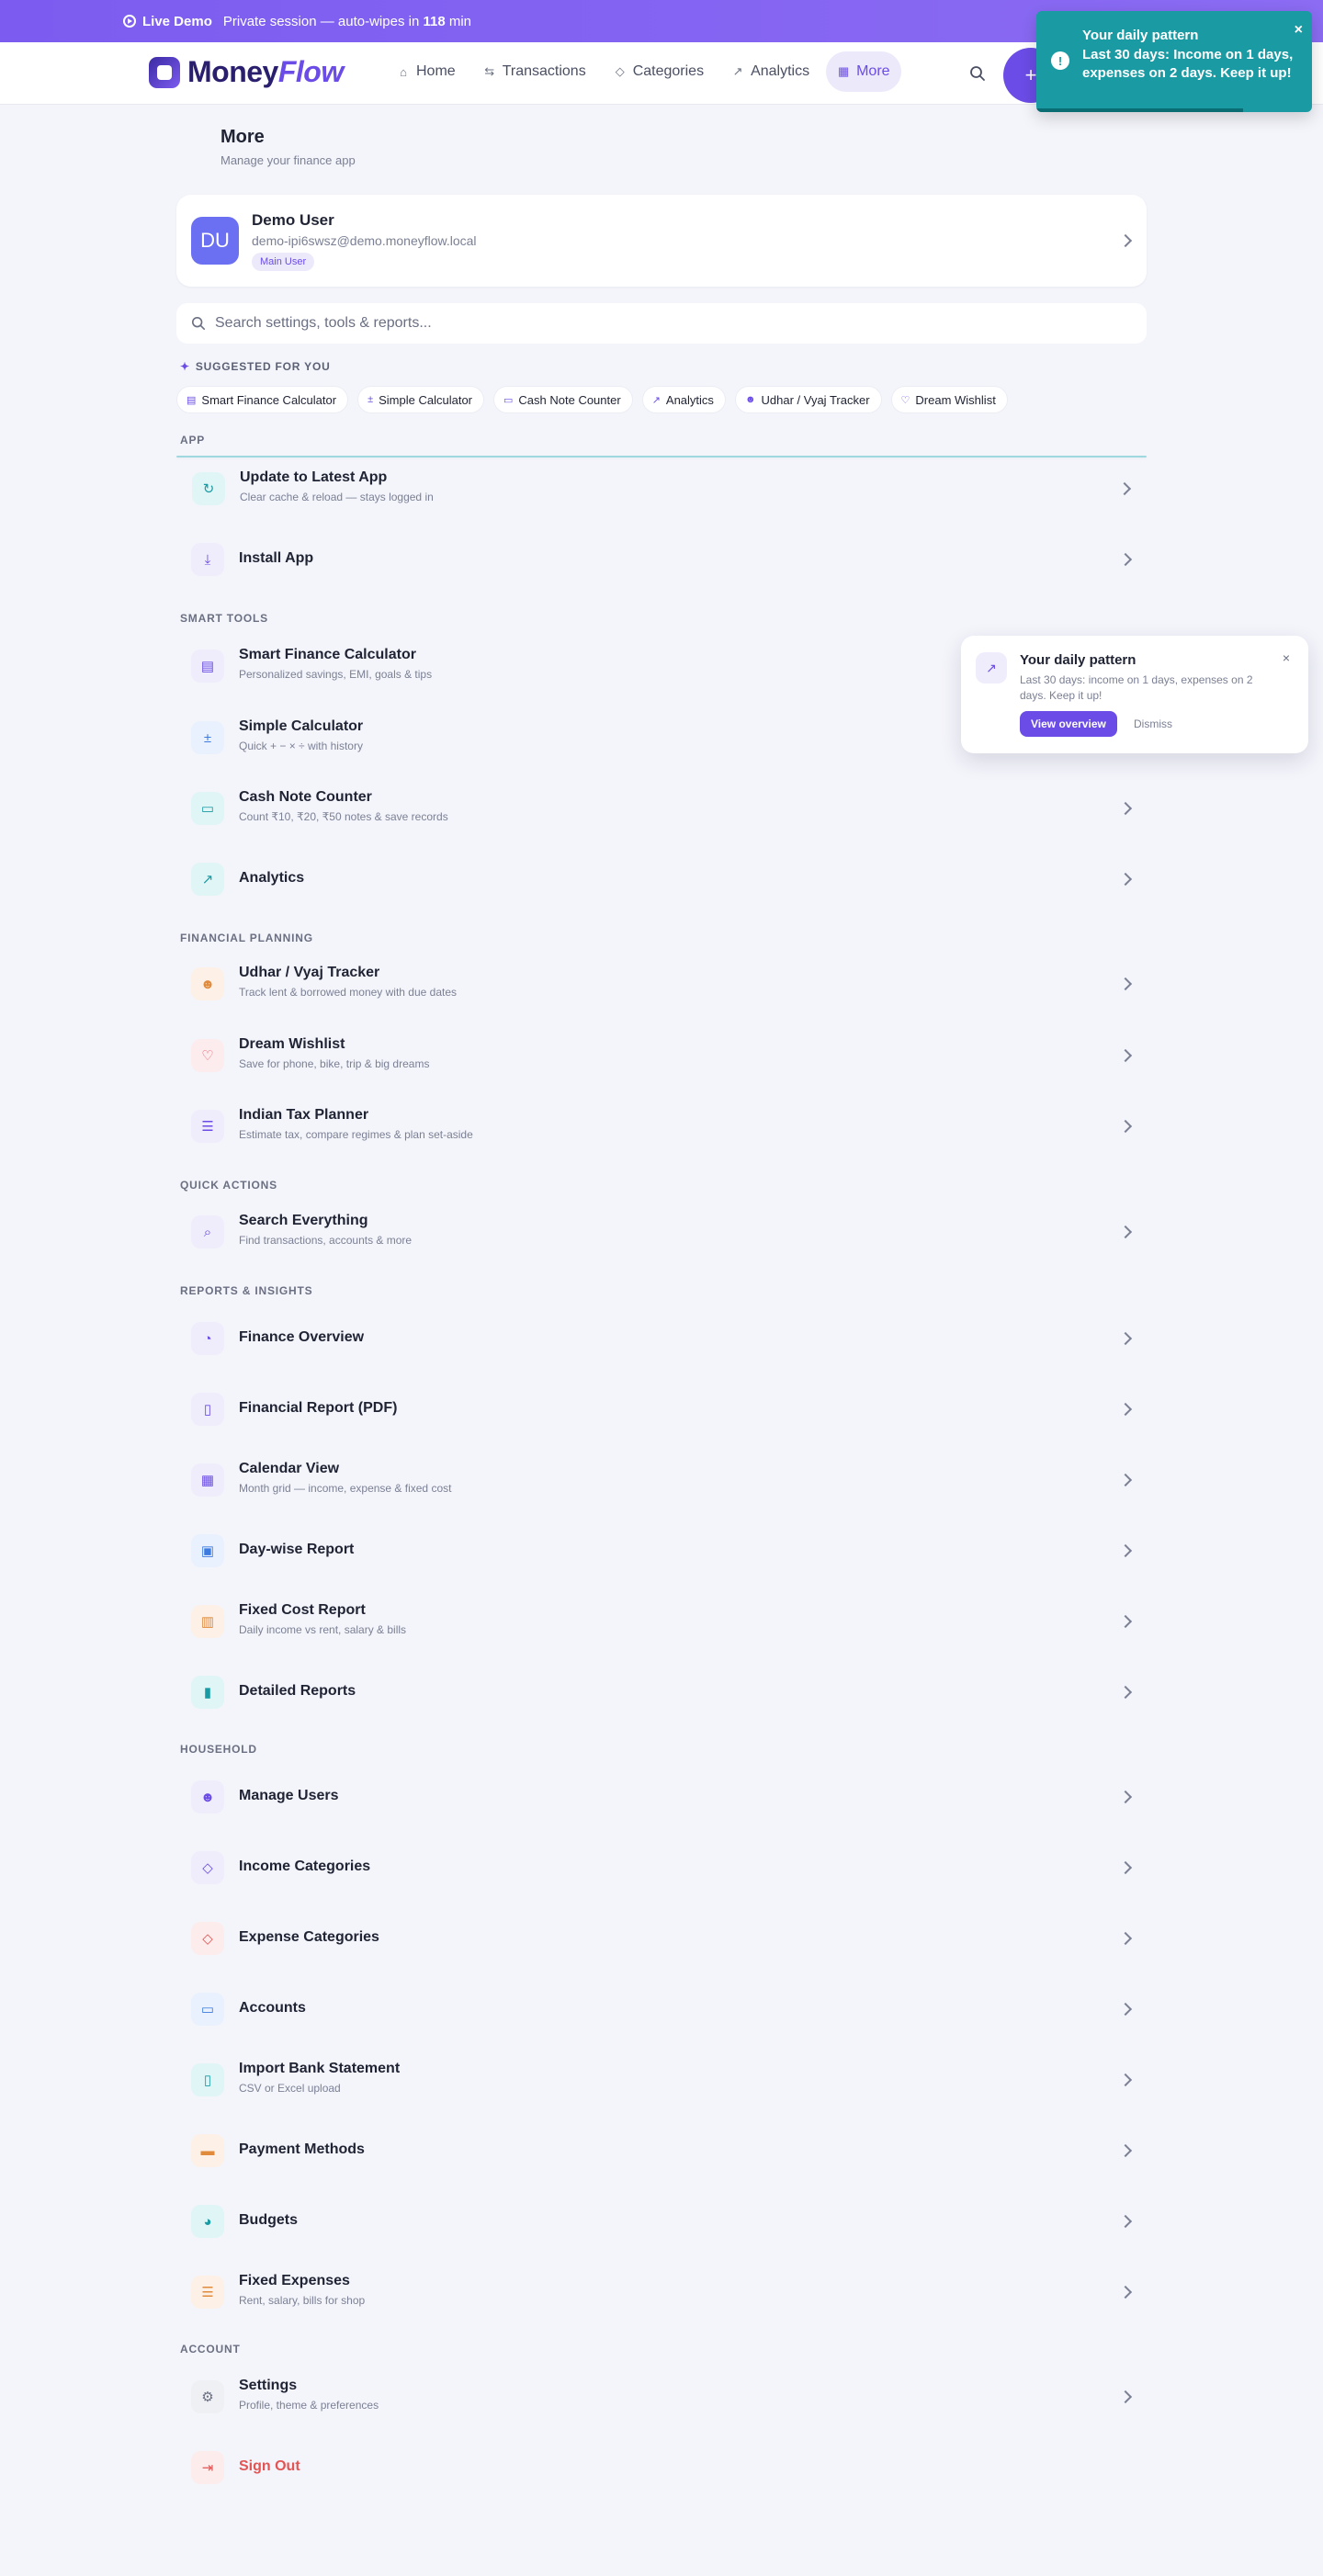 This screenshot has width=1323, height=2576. I want to click on row-title: Detailed Reports, so click(297, 1691).